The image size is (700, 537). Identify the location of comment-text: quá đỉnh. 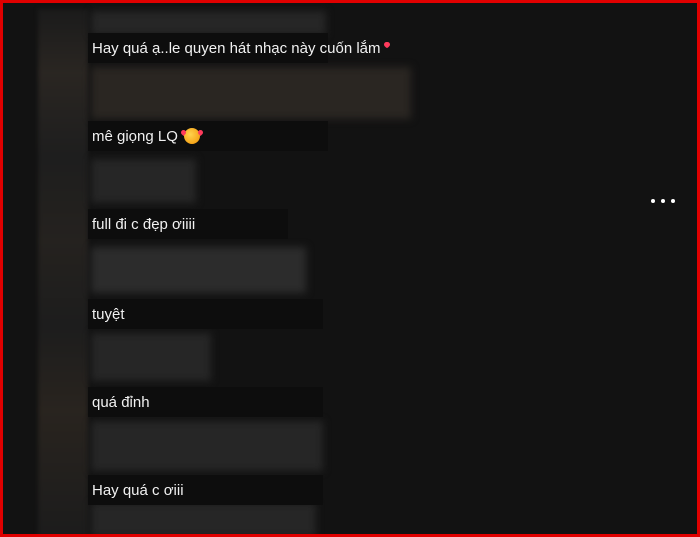
(121, 402).